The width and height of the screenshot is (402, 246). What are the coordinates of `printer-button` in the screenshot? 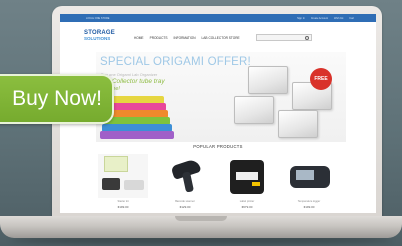 It's located at (256, 184).